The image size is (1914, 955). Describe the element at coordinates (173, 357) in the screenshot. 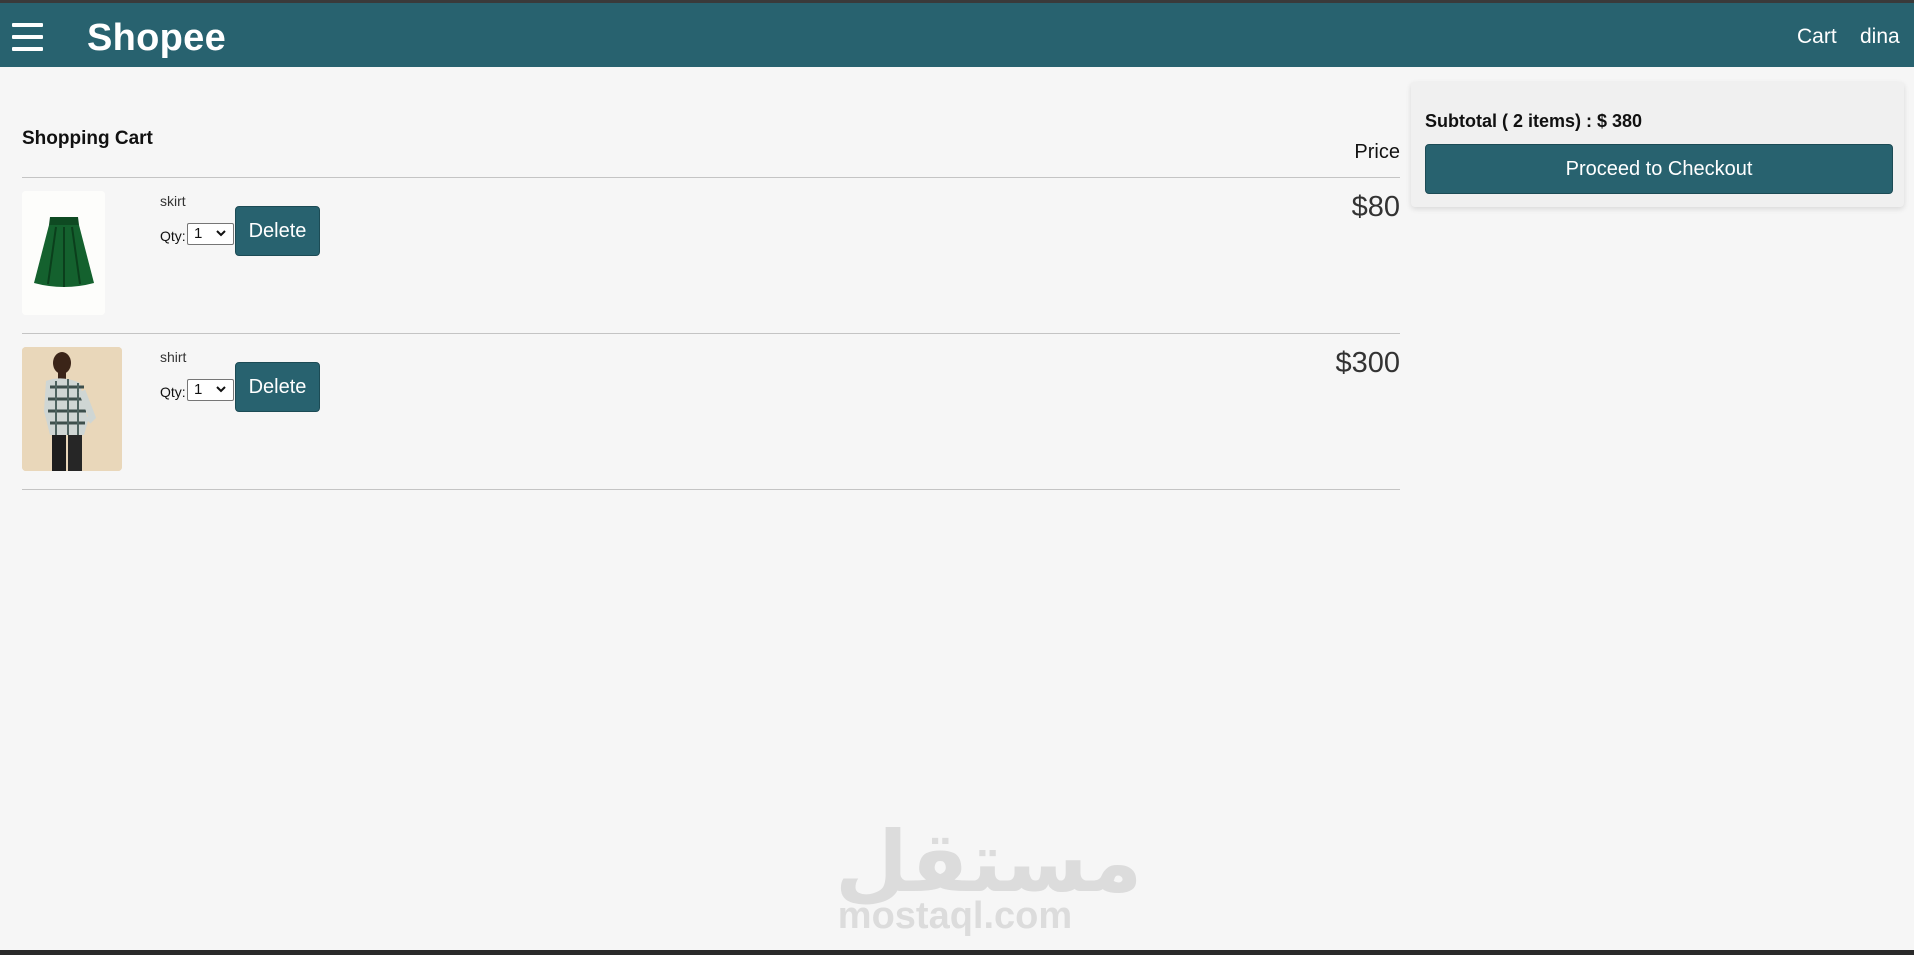

I see `item-name: shirt` at that location.